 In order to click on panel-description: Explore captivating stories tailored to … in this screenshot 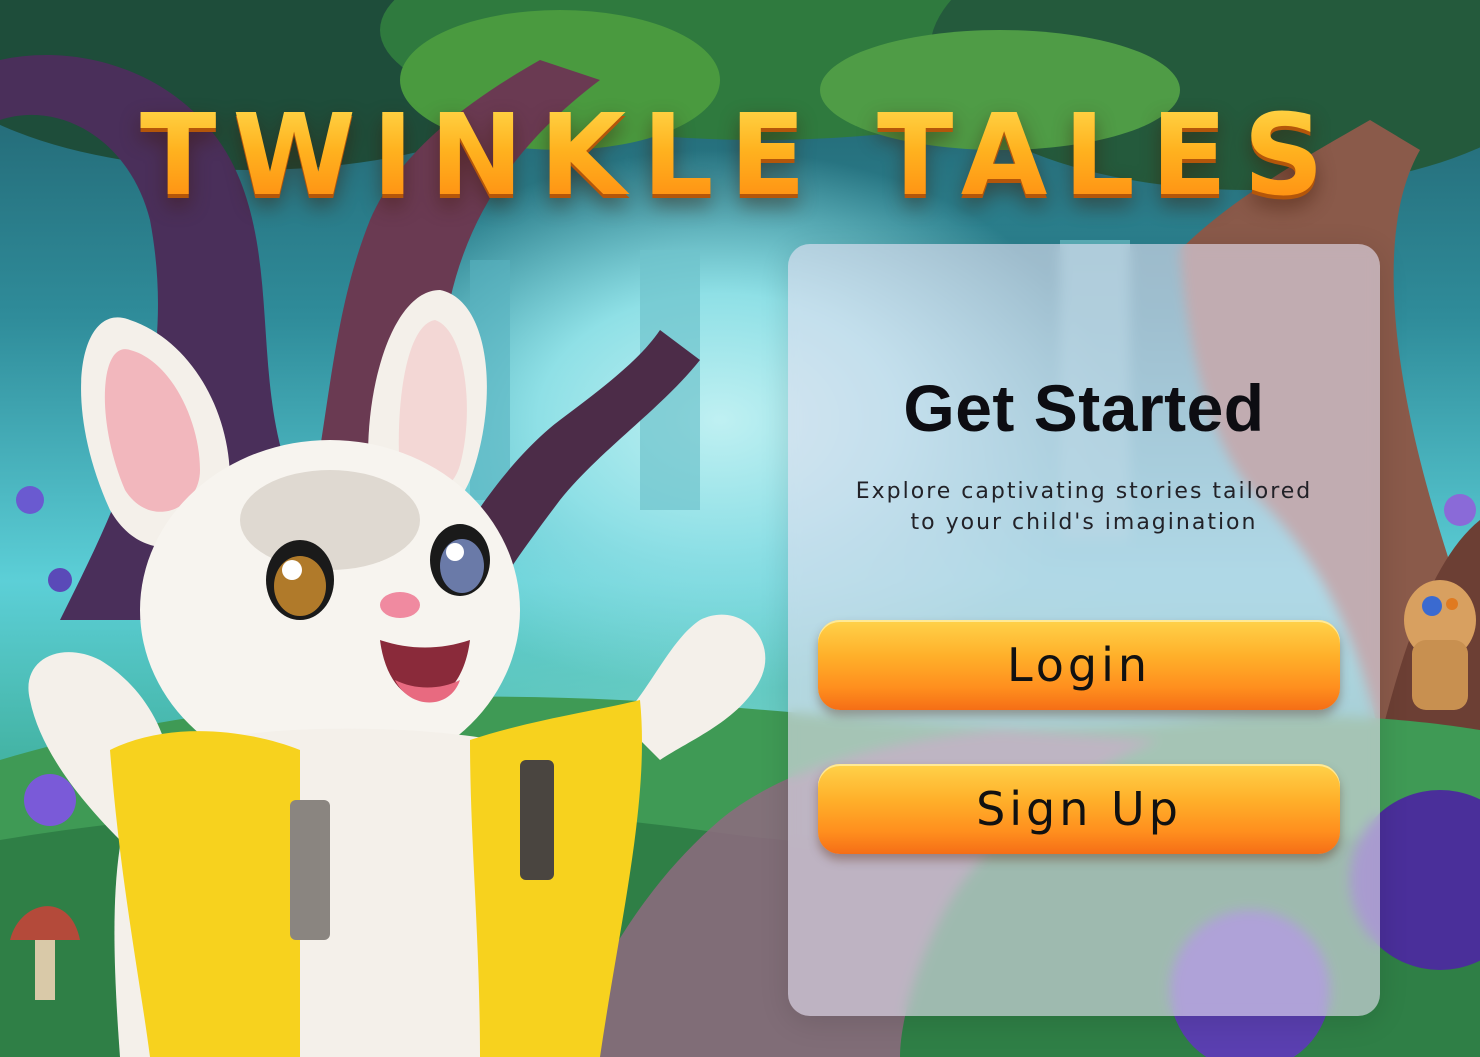, I will do `click(1084, 507)`.